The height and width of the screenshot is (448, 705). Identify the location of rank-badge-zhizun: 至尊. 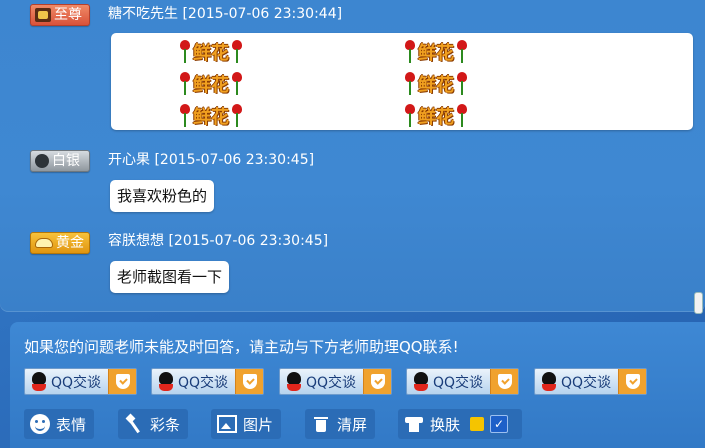
(60, 15).